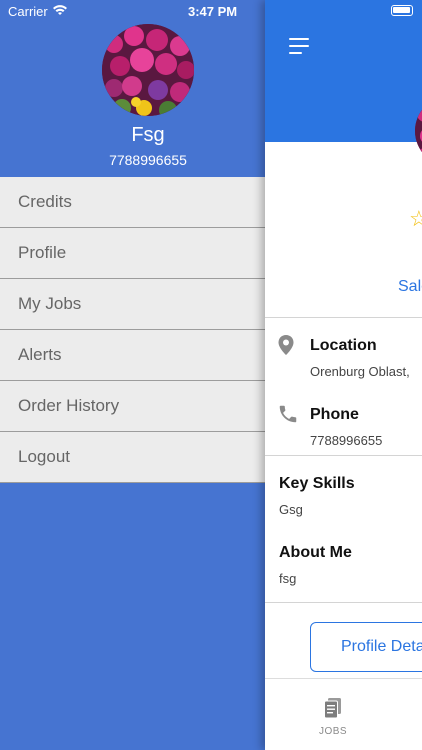 The width and height of the screenshot is (422, 750). What do you see at coordinates (148, 70) in the screenshot?
I see `avatar` at bounding box center [148, 70].